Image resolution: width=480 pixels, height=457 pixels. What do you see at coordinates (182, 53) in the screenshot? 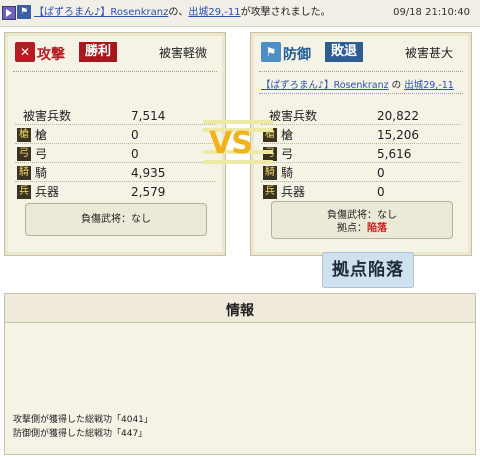
I see `attack-damage-level: 被害軽微` at bounding box center [182, 53].